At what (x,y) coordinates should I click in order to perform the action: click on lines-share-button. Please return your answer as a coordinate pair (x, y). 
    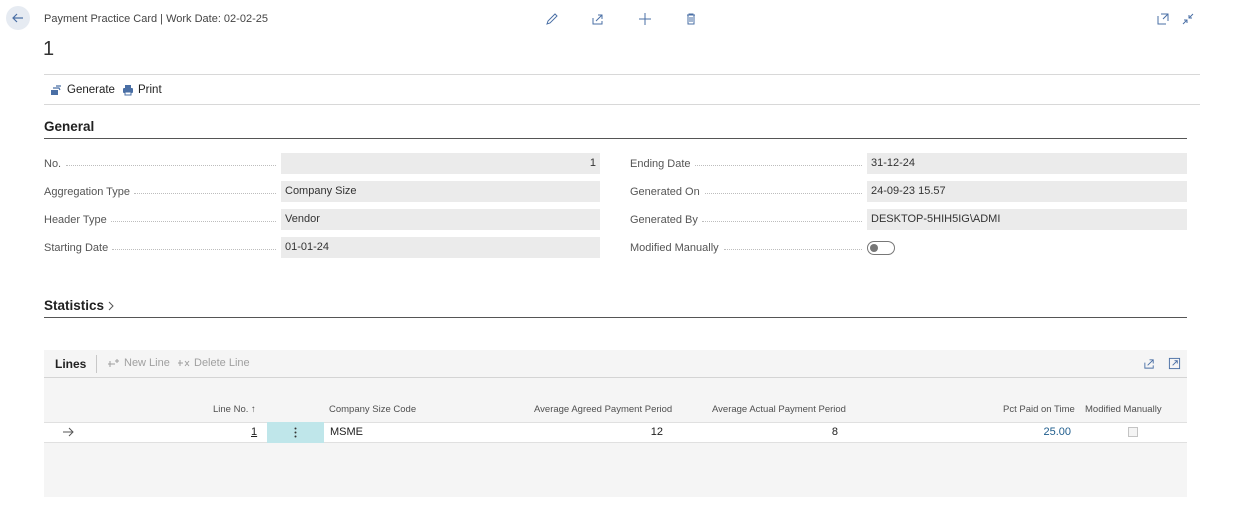
    Looking at the image, I should click on (1149, 363).